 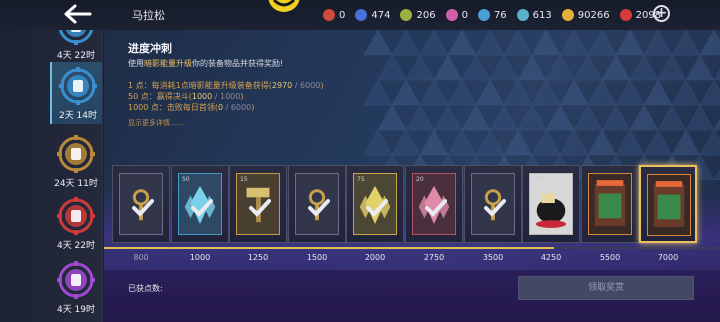 I want to click on milestone-label: 800, so click(x=141, y=257).